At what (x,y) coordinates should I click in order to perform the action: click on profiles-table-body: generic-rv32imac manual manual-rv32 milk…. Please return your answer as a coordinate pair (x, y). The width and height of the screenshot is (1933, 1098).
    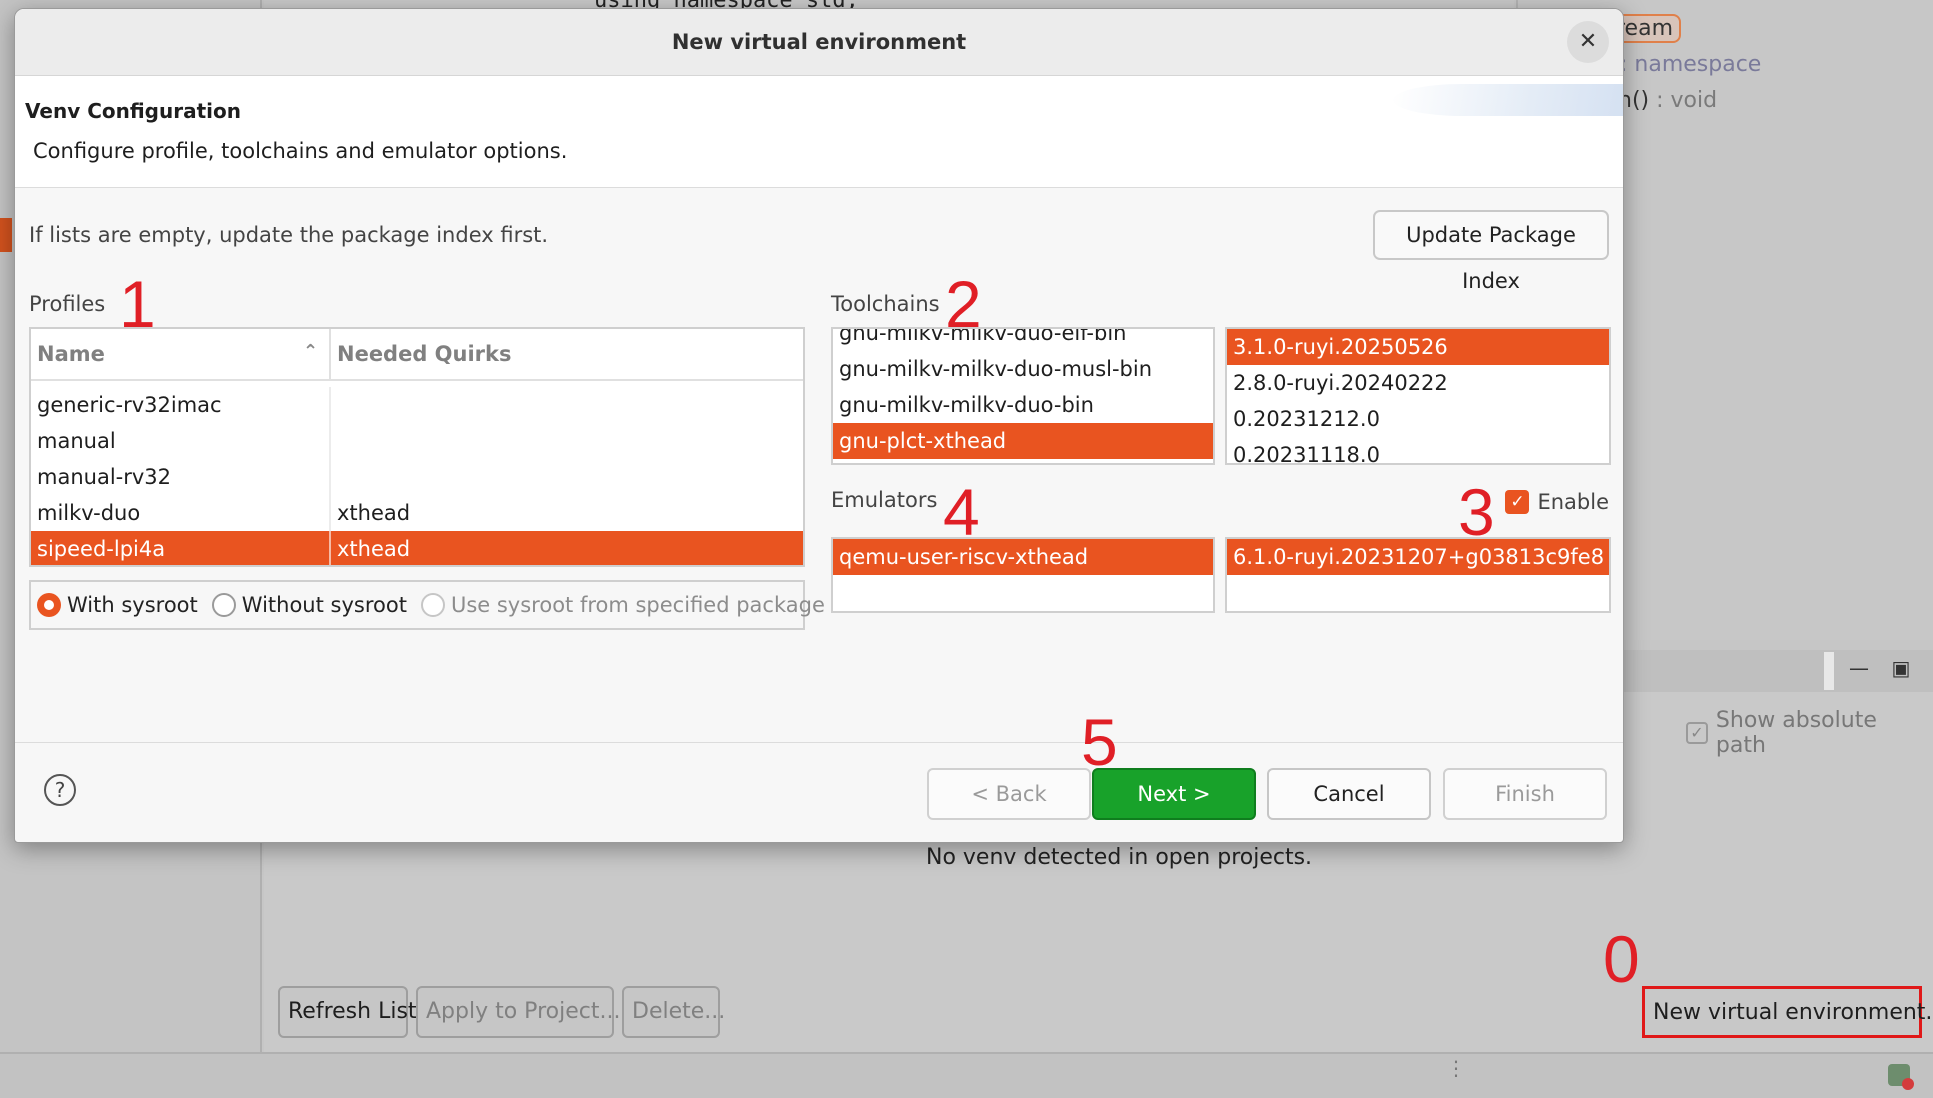
    Looking at the image, I should click on (417, 473).